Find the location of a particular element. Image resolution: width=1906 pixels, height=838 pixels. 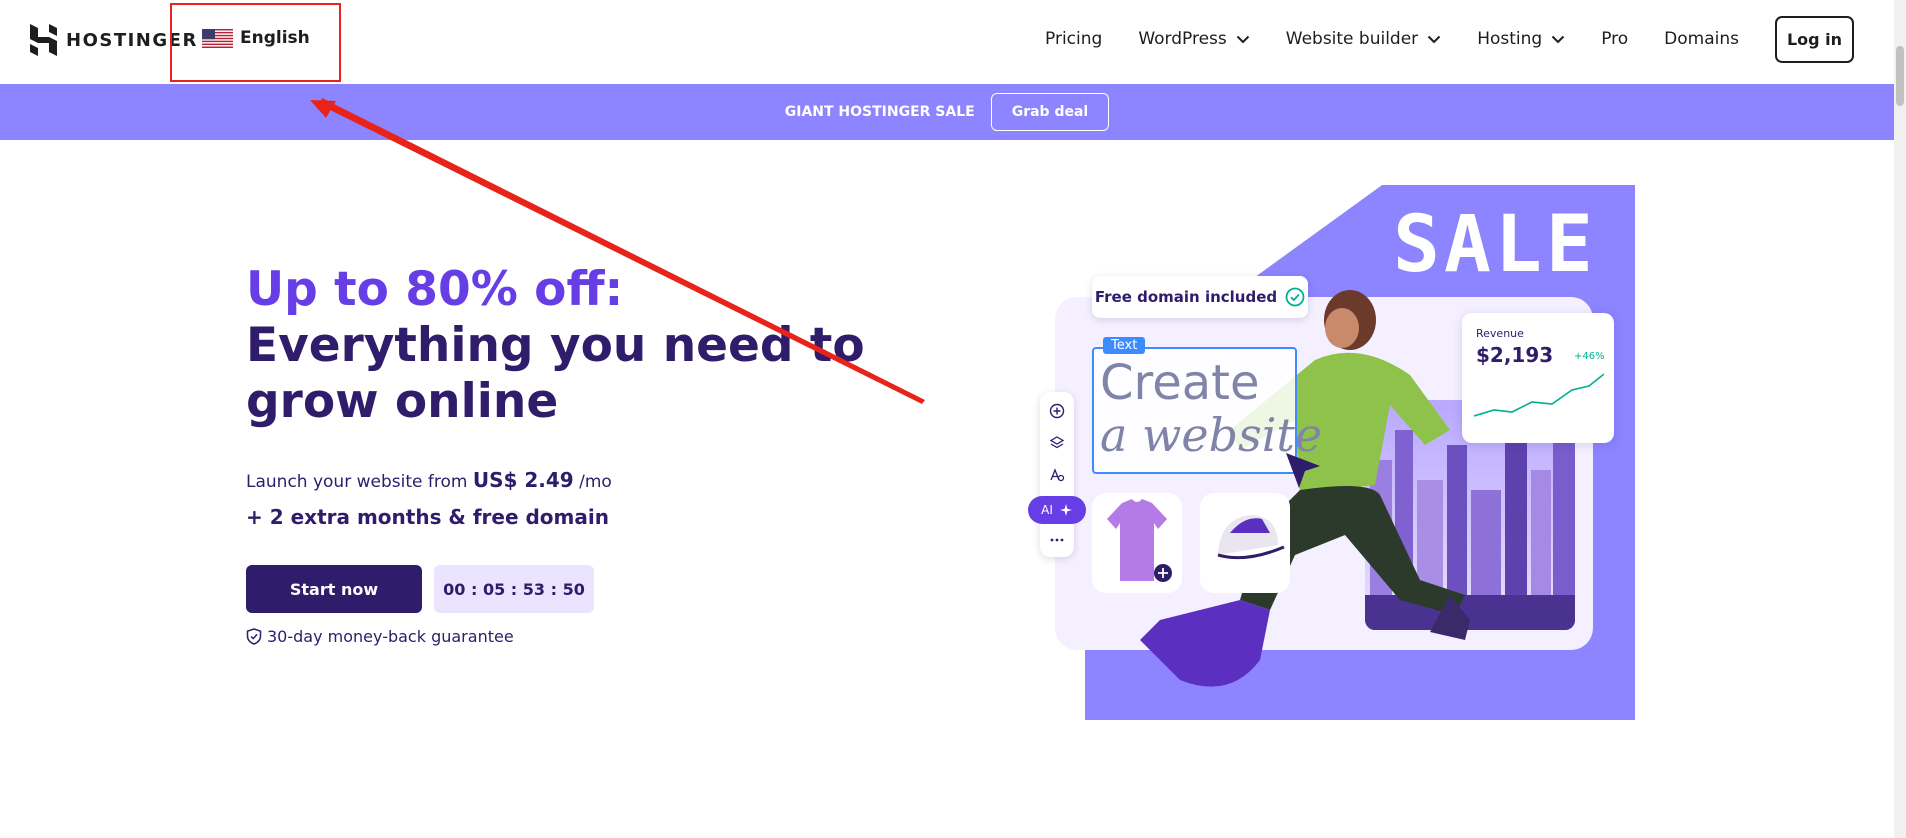

check-circle-icon is located at coordinates (1295, 297).